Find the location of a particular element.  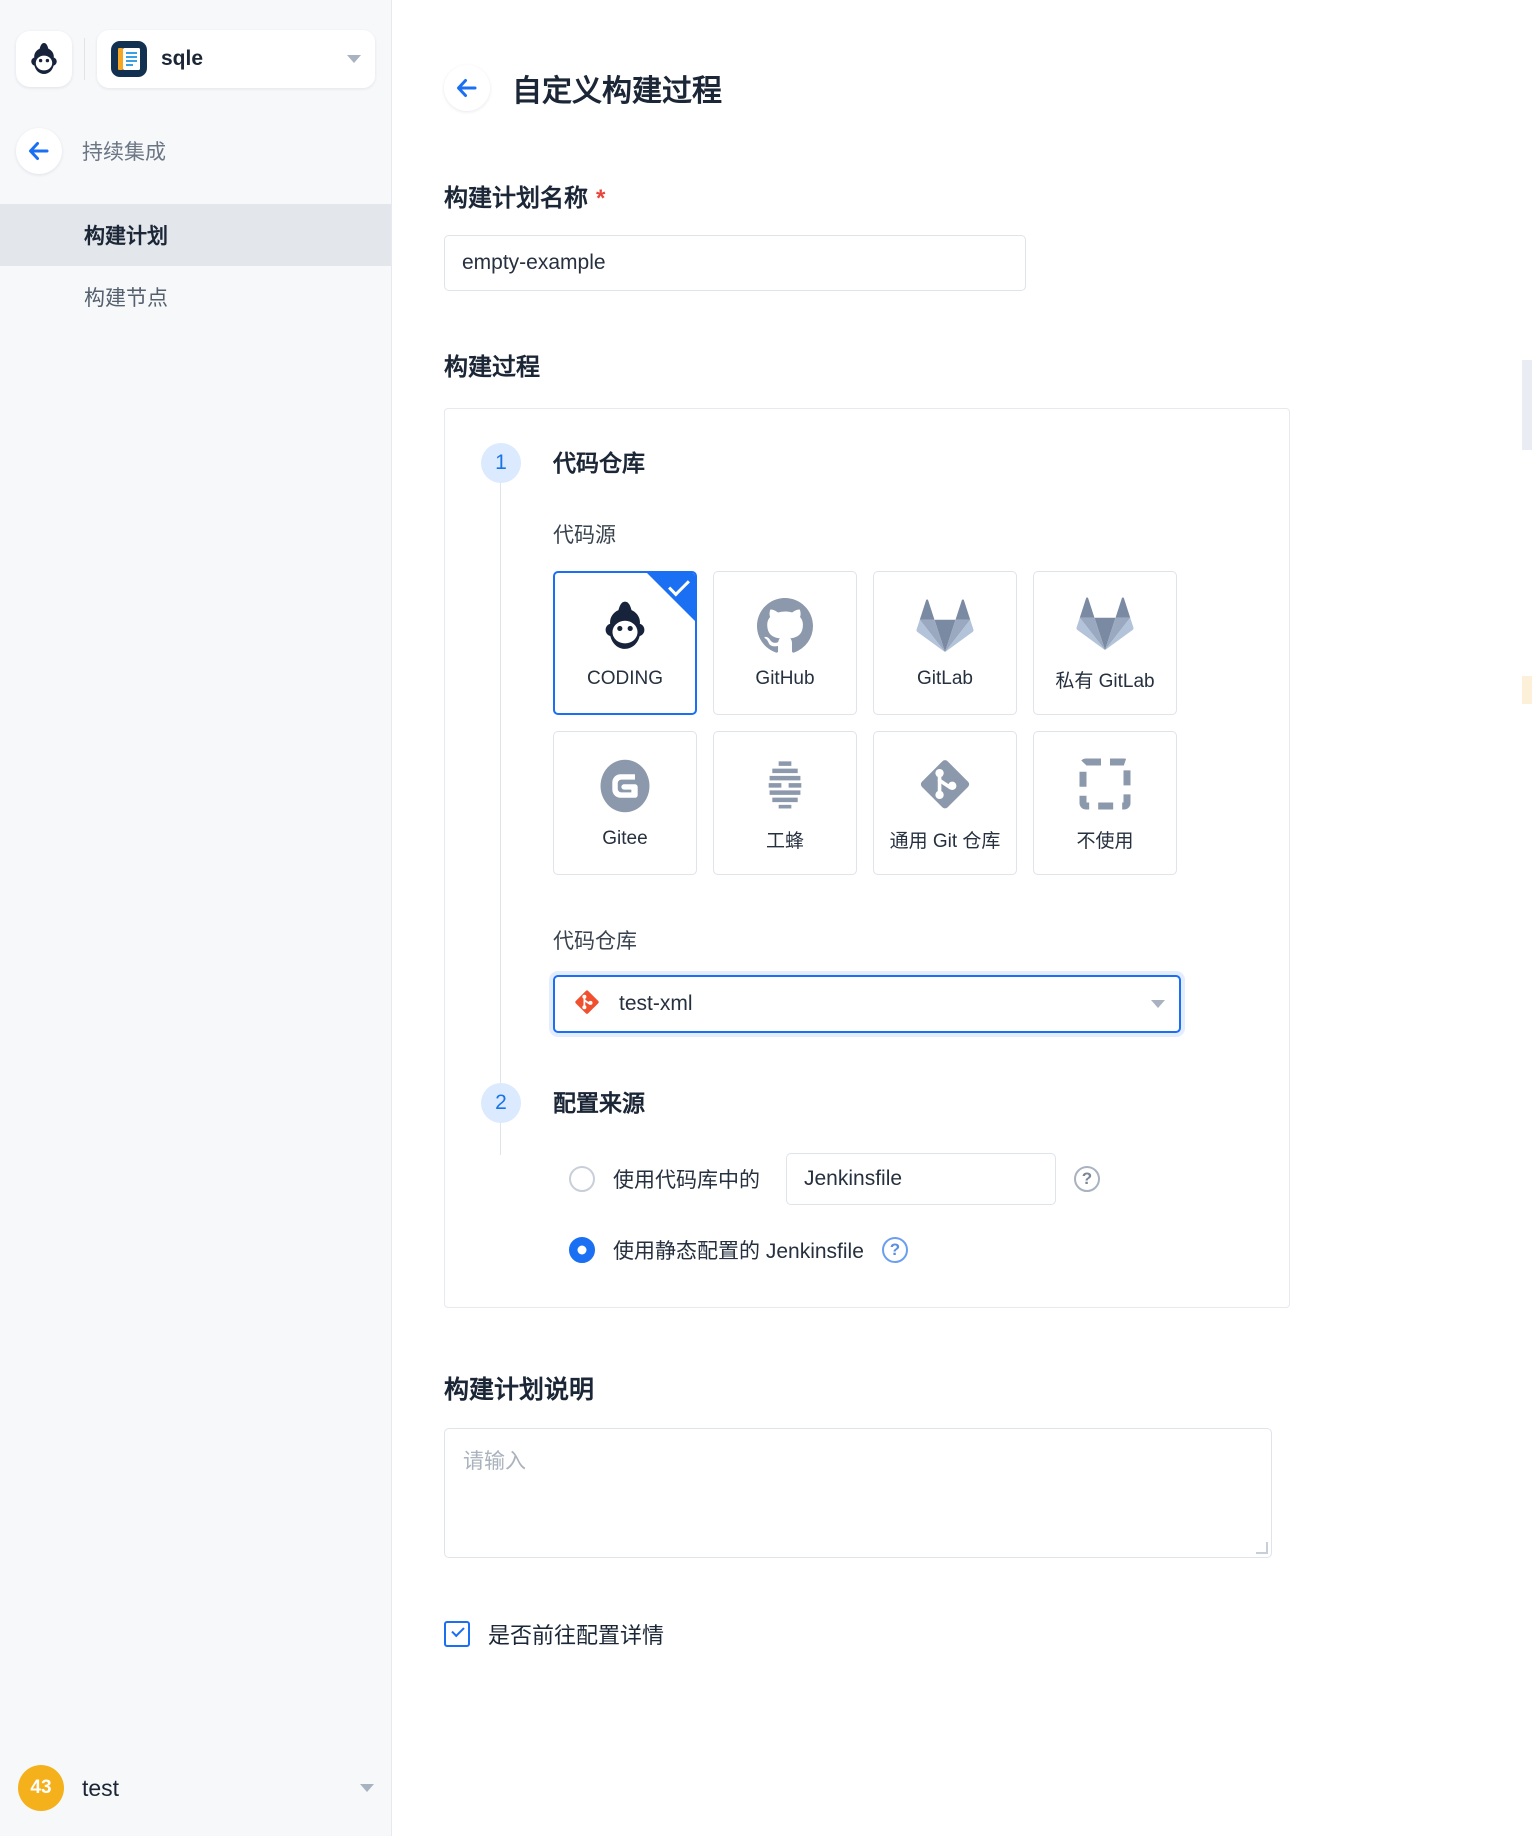

radio-static-jenkinsfile is located at coordinates (582, 1250).